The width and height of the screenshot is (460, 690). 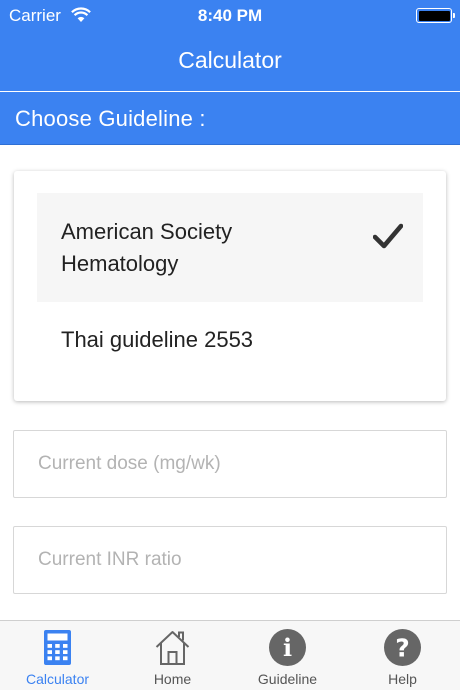 What do you see at coordinates (57, 647) in the screenshot?
I see `calculator-icon` at bounding box center [57, 647].